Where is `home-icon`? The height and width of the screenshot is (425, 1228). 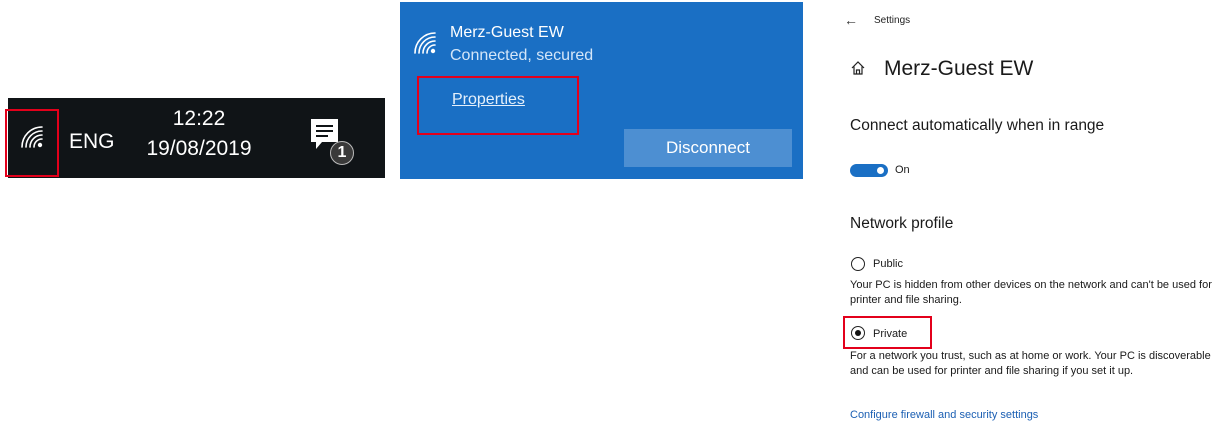 home-icon is located at coordinates (858, 68).